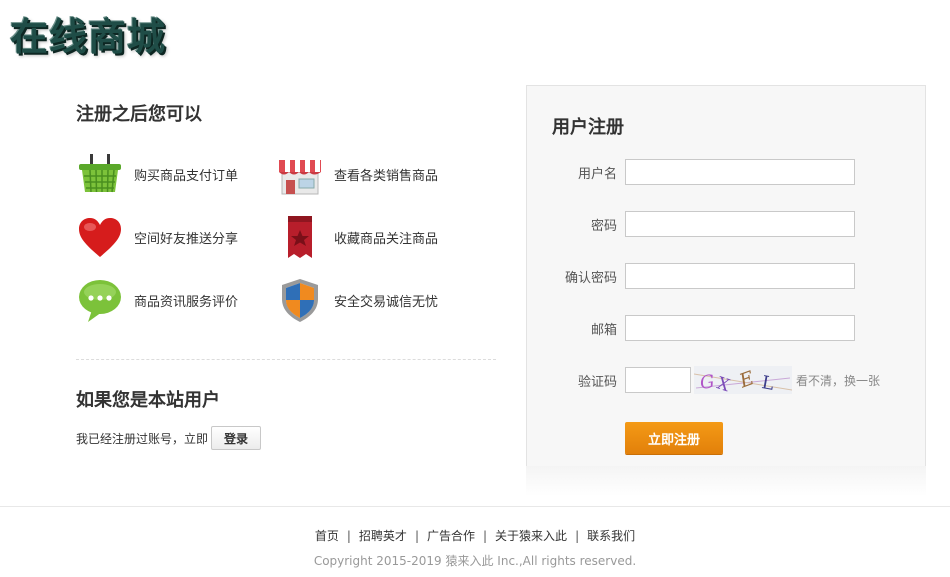  Describe the element at coordinates (723, 383) in the screenshot. I see `captcha-char: X` at that location.